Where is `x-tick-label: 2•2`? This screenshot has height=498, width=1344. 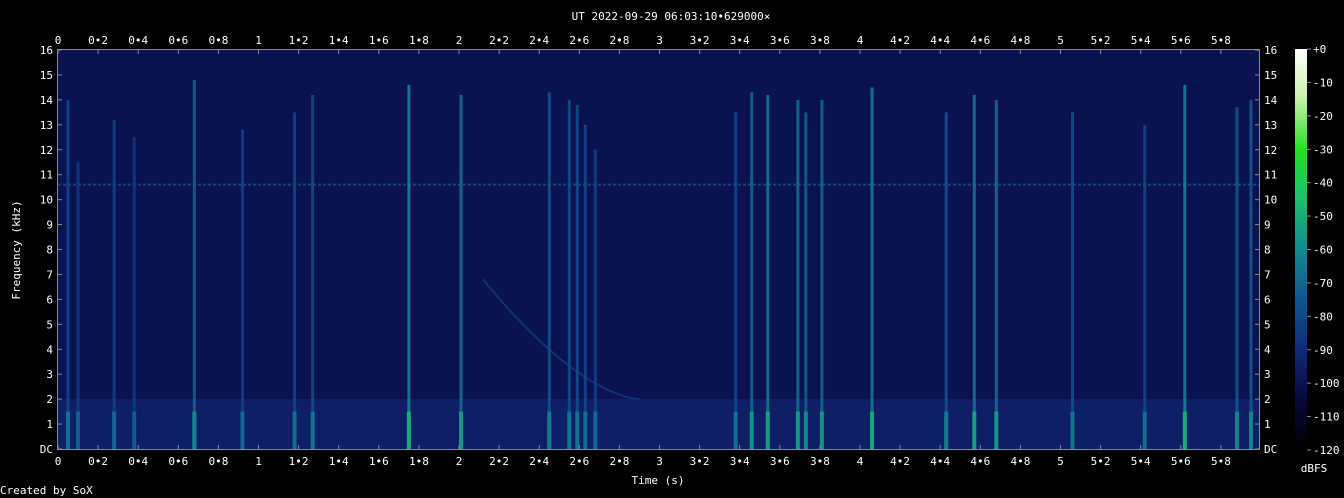 x-tick-label: 2•2 is located at coordinates (499, 461).